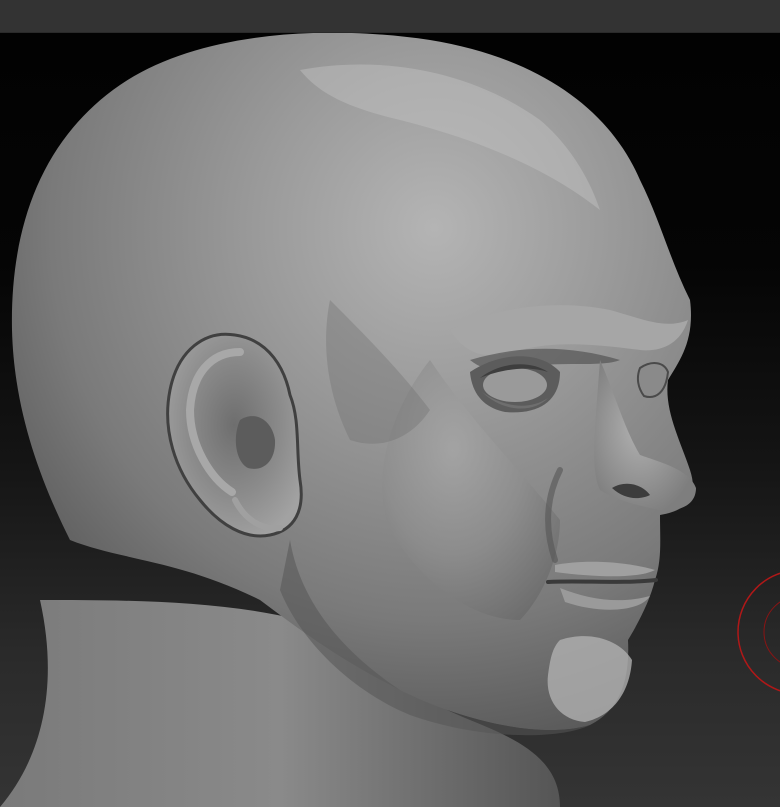 This screenshot has width=780, height=807. What do you see at coordinates (602, 581) in the screenshot?
I see `mouth-line` at bounding box center [602, 581].